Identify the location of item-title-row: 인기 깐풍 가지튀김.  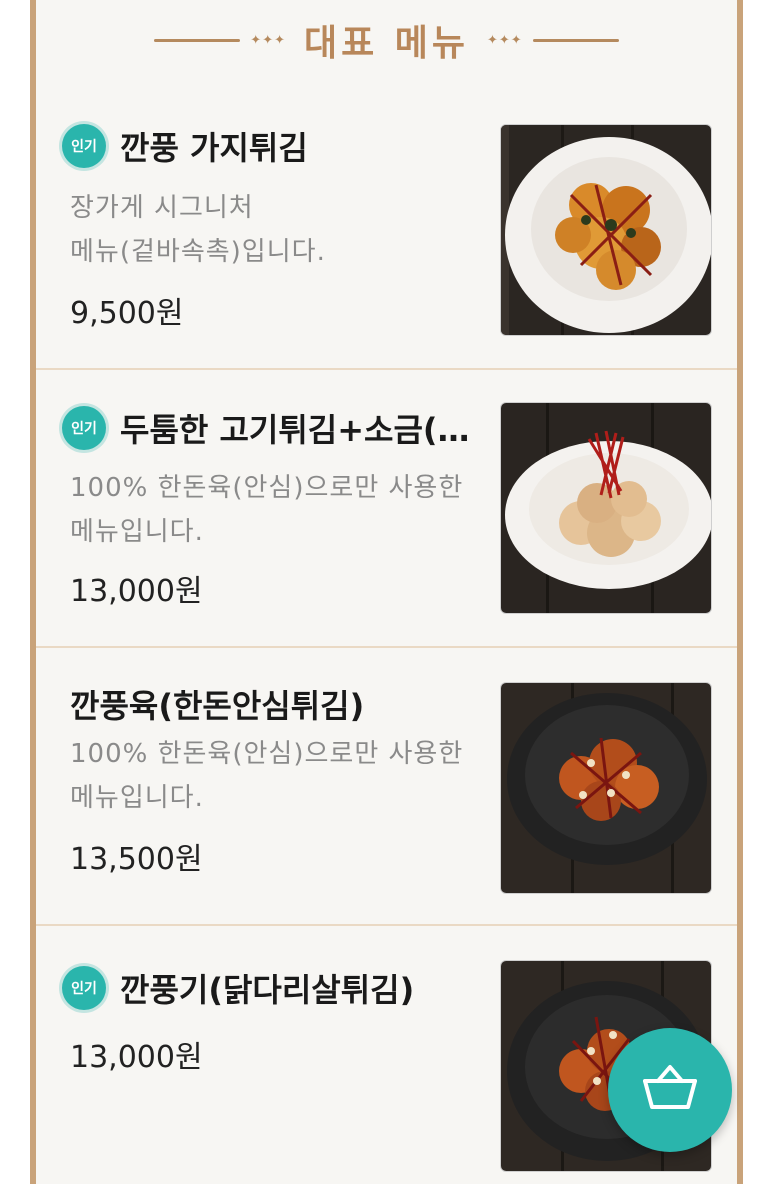
(185, 146).